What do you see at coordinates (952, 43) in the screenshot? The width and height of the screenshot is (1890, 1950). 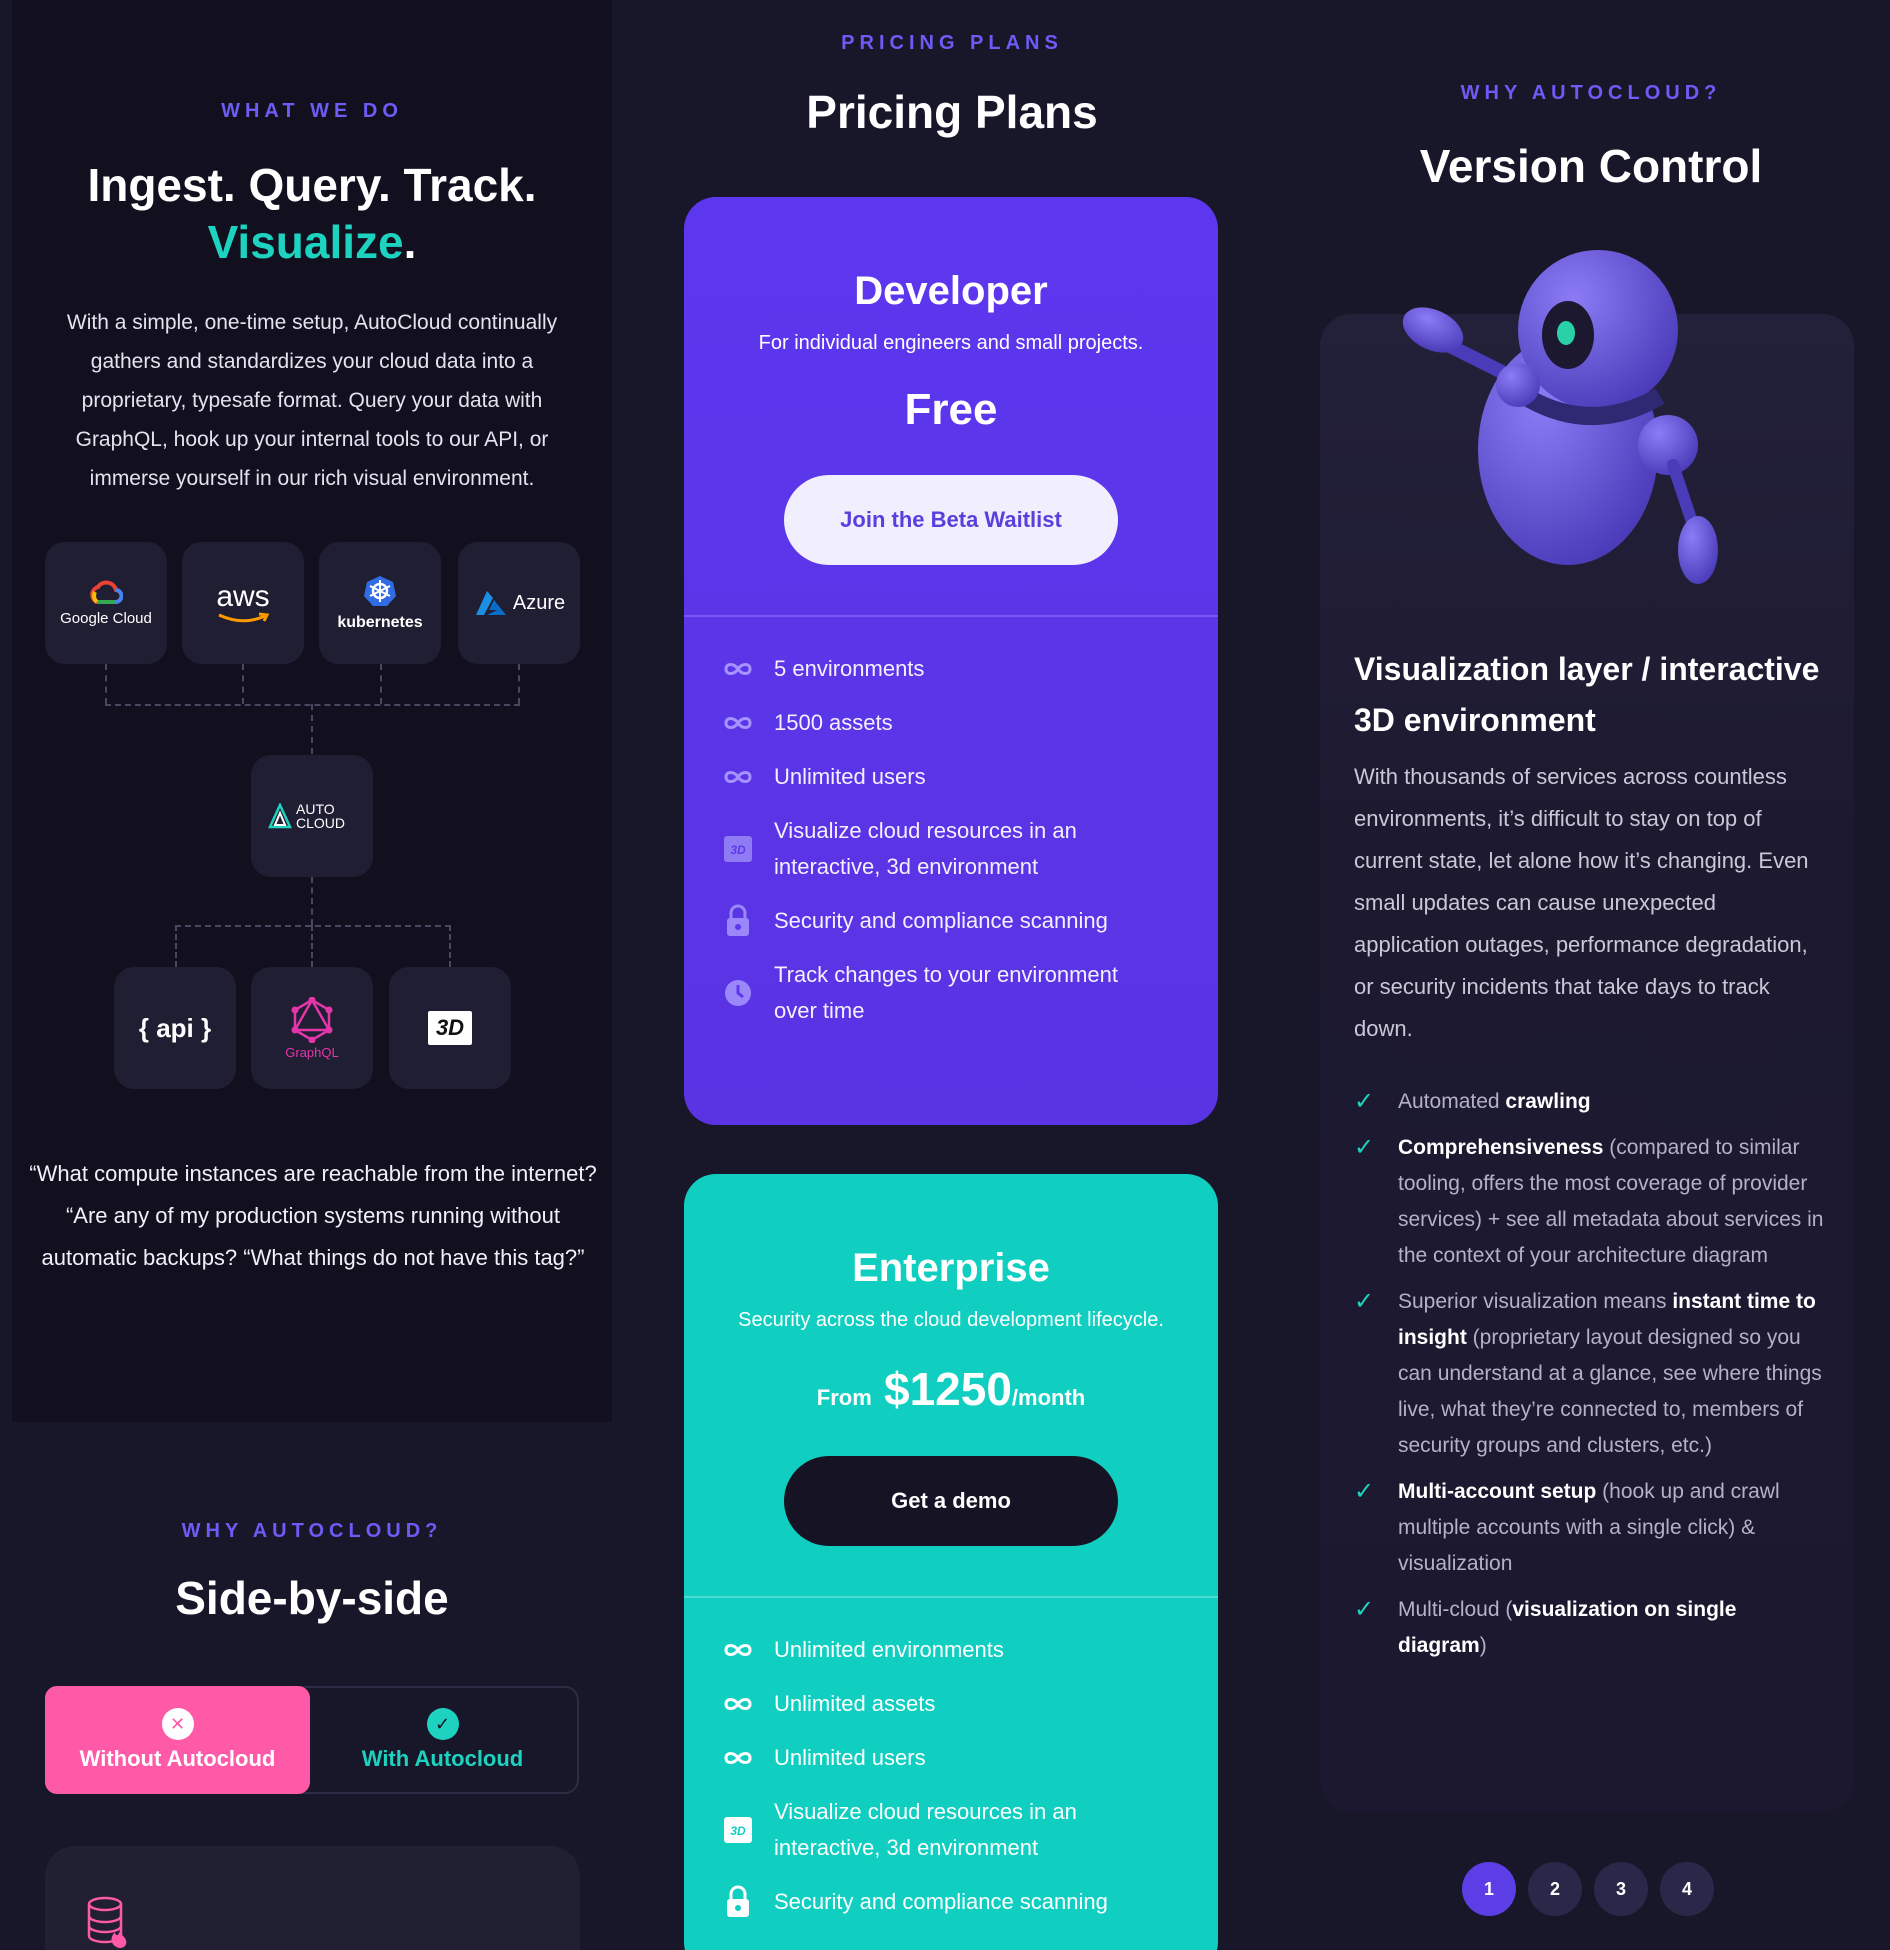 I see `section-eyebrow: PRICING PLANS` at bounding box center [952, 43].